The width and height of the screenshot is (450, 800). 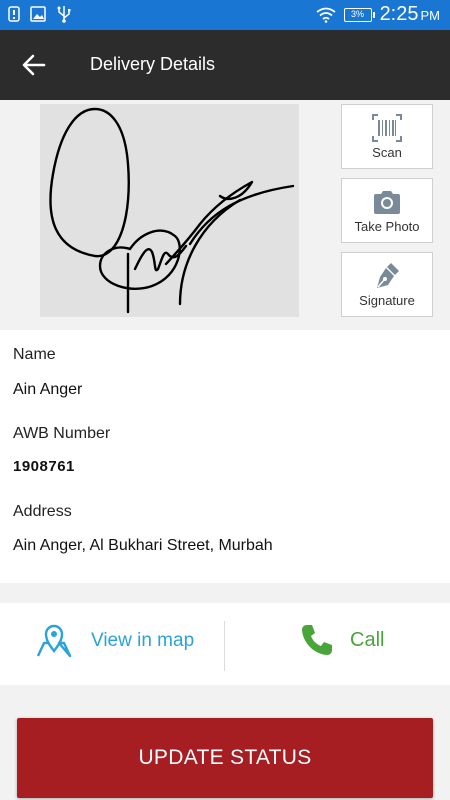 I want to click on address-value: Ain Anger, Al Bukhari Street, Murbah, so click(x=143, y=545).